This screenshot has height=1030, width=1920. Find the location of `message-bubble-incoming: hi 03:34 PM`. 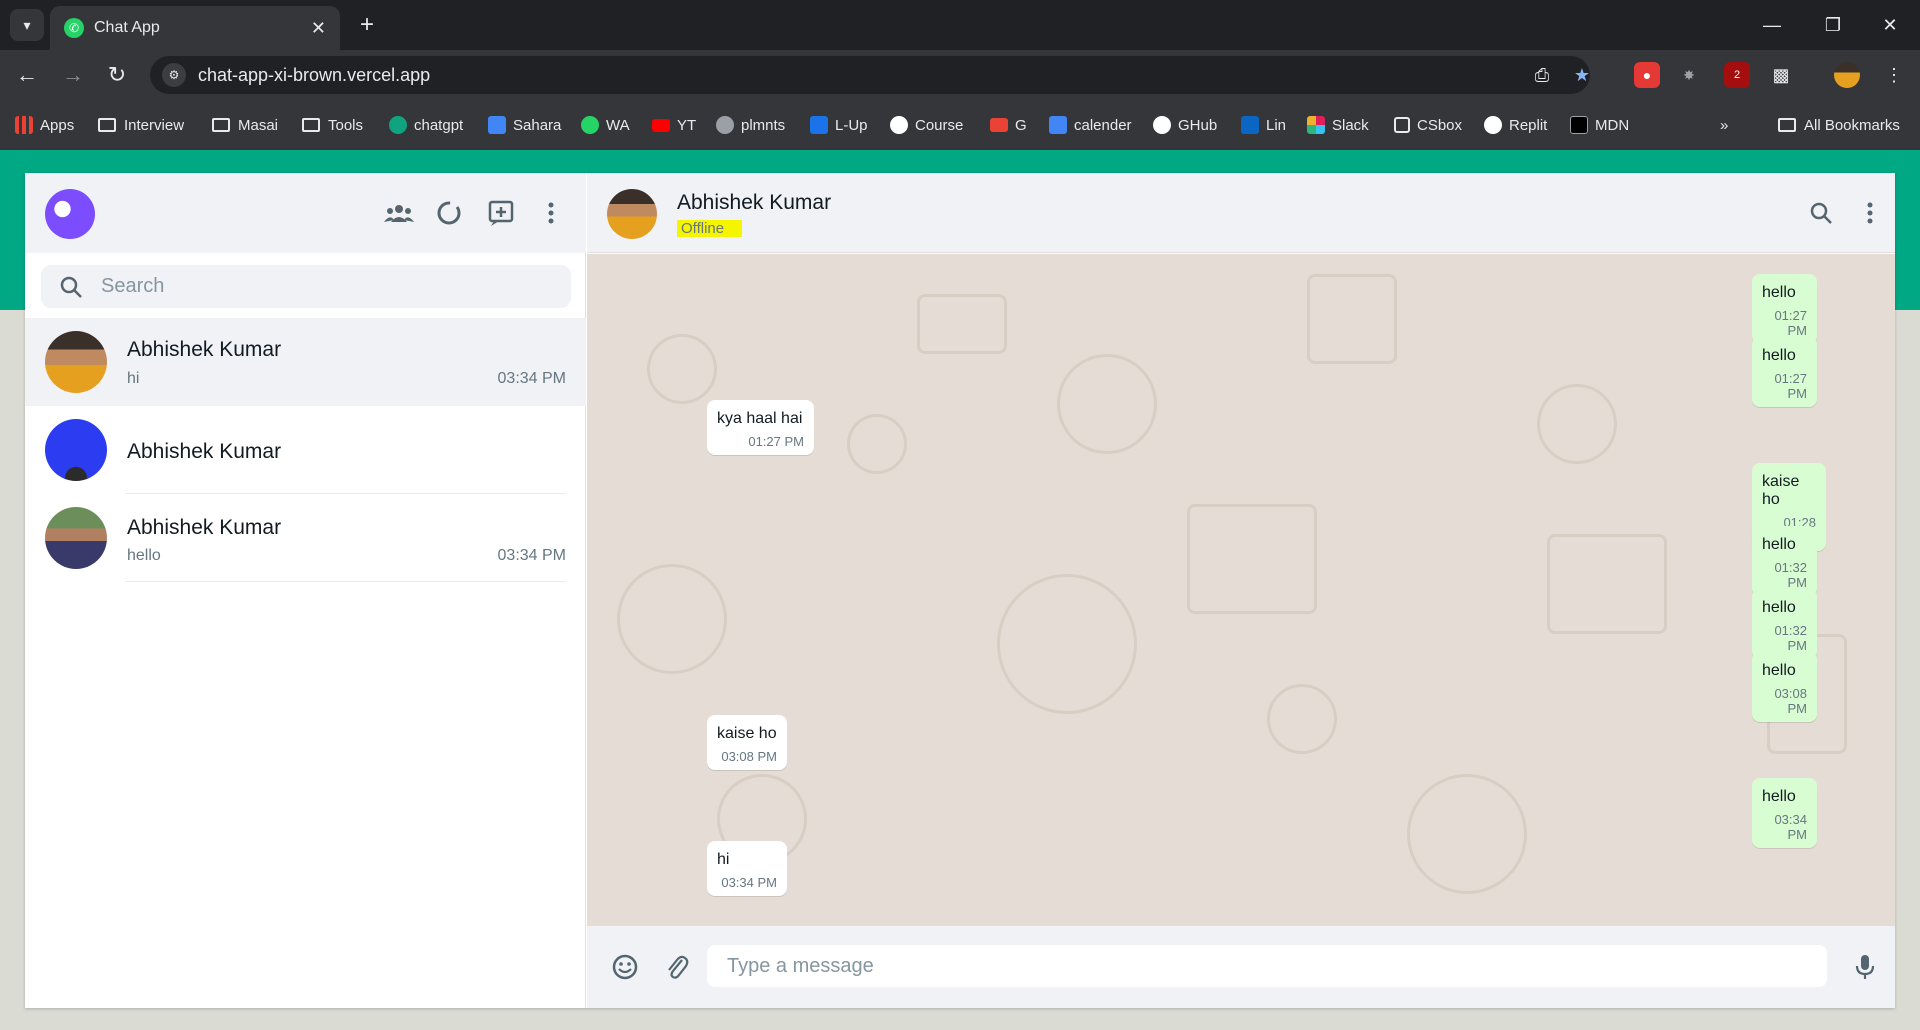

message-bubble-incoming: hi 03:34 PM is located at coordinates (747, 868).